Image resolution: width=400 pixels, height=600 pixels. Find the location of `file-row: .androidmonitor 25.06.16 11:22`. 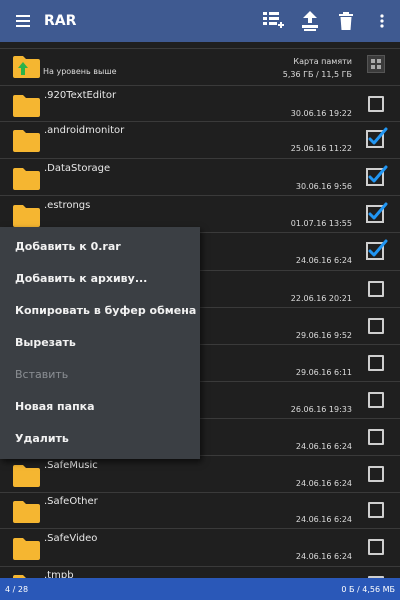

file-row: .androidmonitor 25.06.16 11:22 is located at coordinates (200, 140).